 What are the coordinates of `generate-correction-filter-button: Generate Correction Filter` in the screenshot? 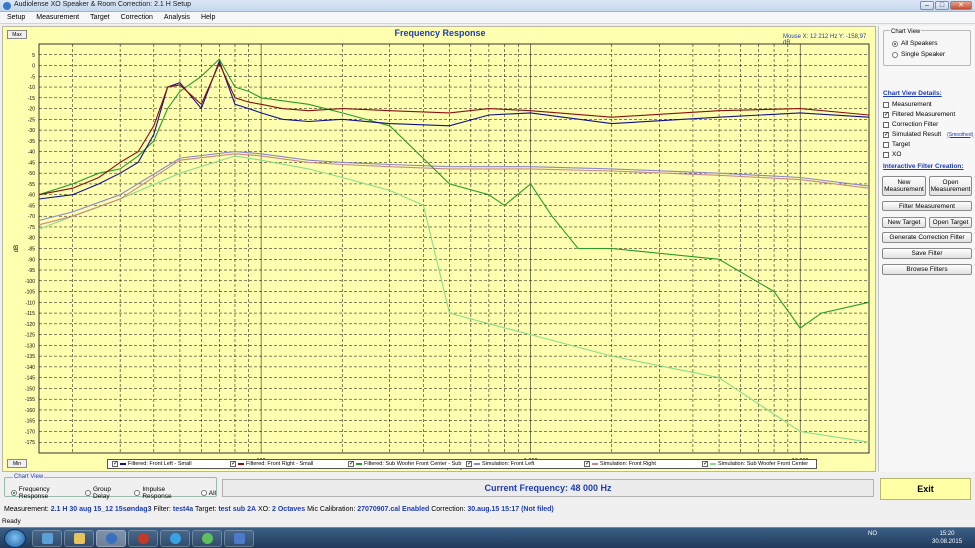 It's located at (927, 237).